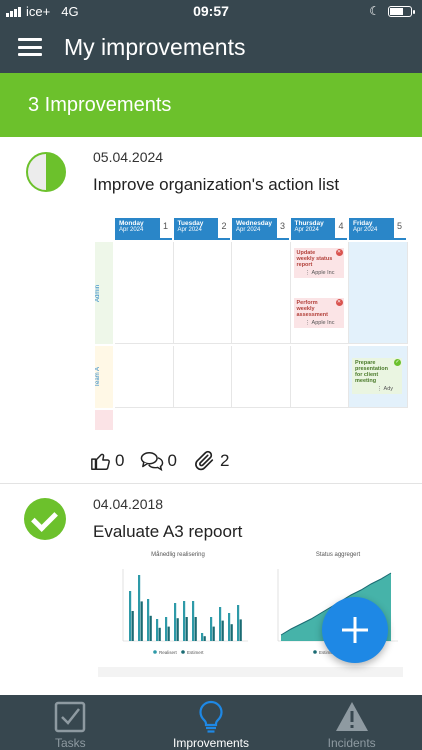 Image resolution: width=422 pixels, height=750 pixels. Describe the element at coordinates (260, 229) in the screenshot. I see `board-column-header: Wednesday Apr 2024 3` at that location.